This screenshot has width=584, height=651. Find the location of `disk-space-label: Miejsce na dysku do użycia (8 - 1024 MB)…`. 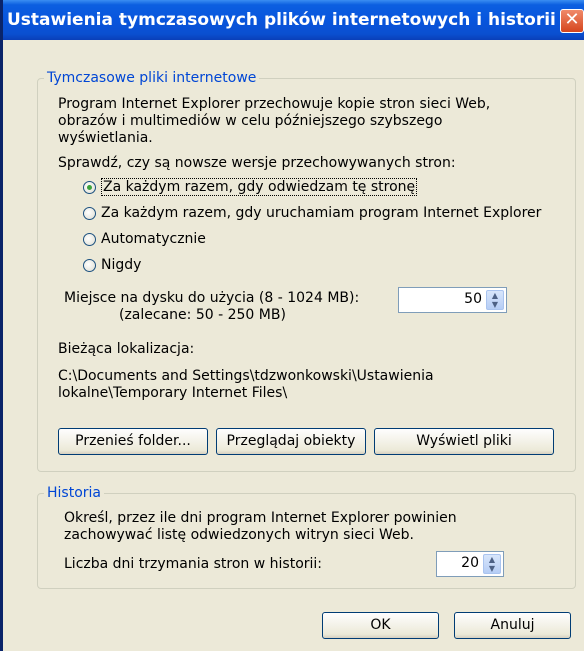

disk-space-label: Miejsce na dysku do użycia (8 - 1024 MB)… is located at coordinates (212, 298).